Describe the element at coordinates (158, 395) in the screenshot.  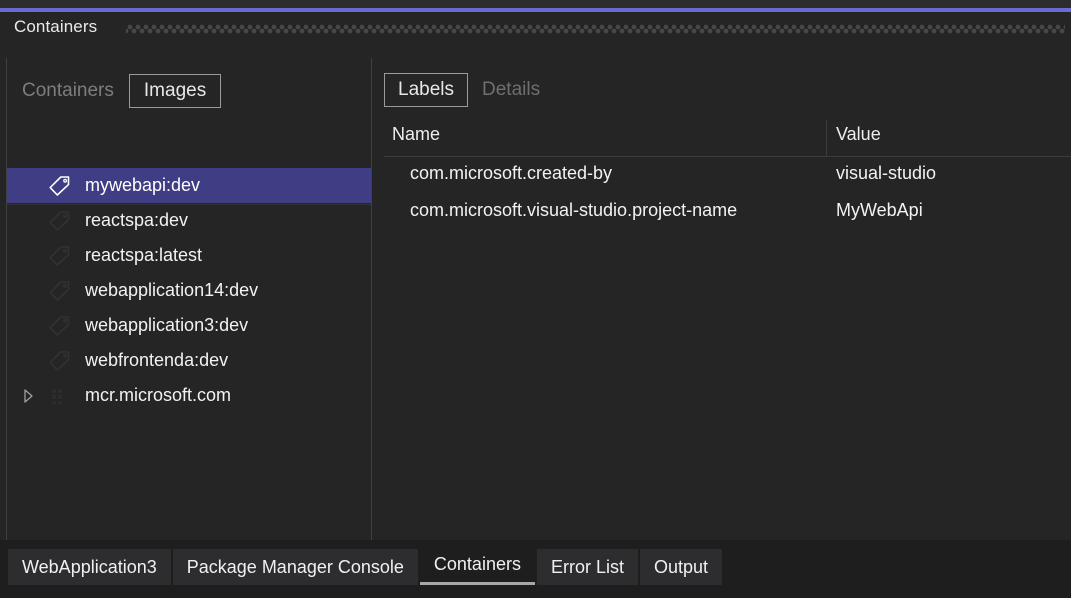
I see `list-item-label: mcr.microsoft.com` at that location.